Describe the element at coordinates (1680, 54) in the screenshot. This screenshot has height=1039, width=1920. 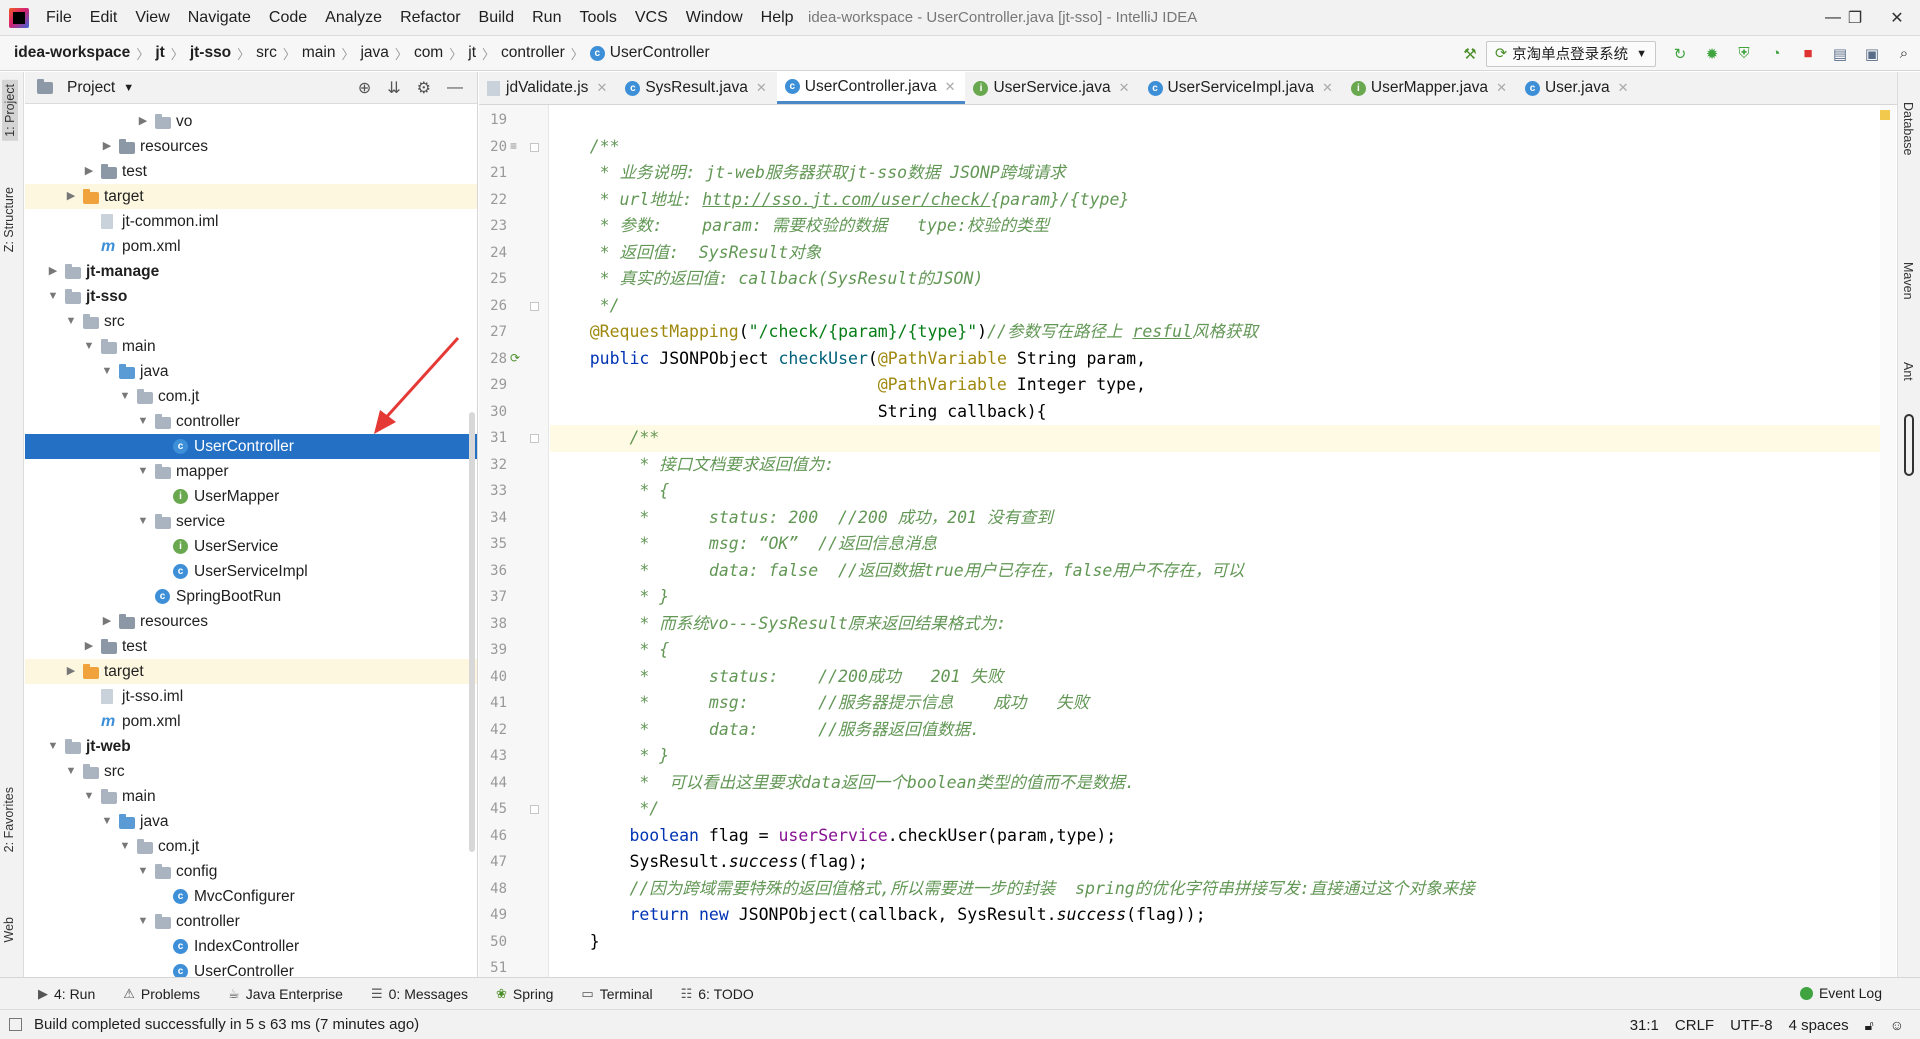
I see `rerun-icon: ↻` at that location.